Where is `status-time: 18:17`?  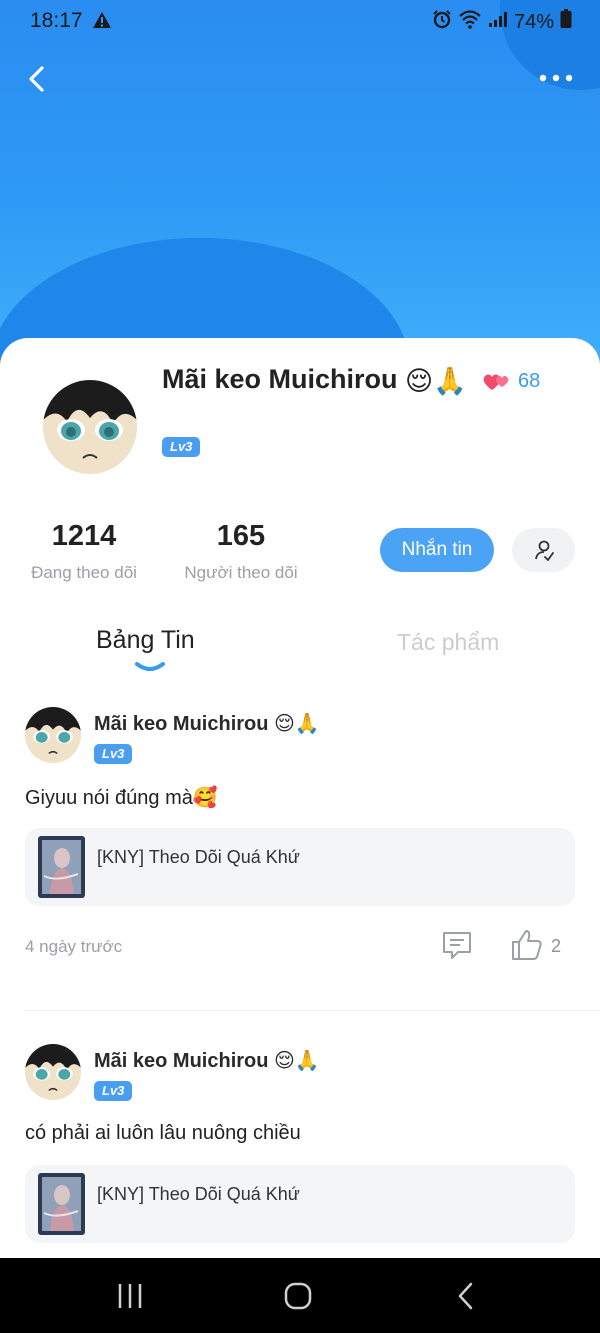
status-time: 18:17 is located at coordinates (56, 20).